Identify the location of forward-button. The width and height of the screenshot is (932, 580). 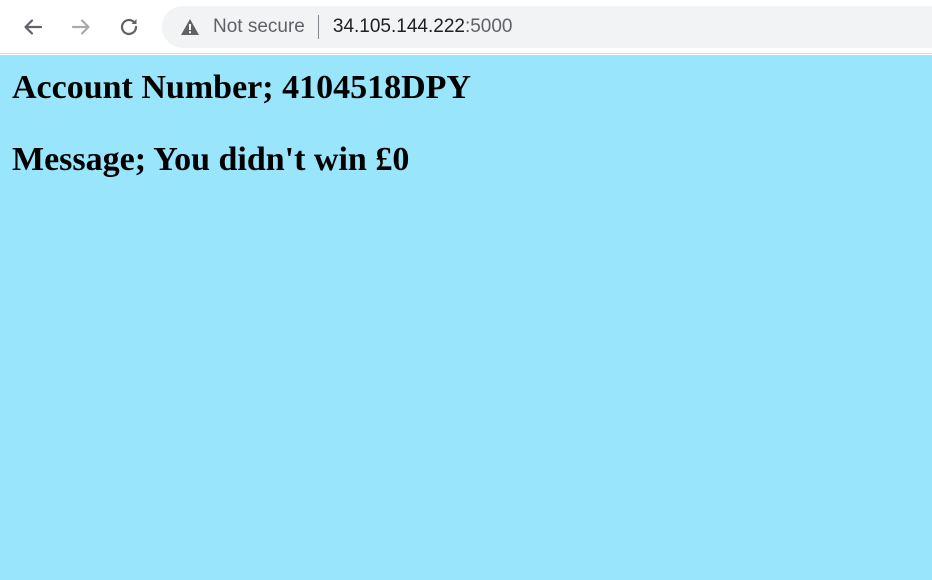
(81, 27).